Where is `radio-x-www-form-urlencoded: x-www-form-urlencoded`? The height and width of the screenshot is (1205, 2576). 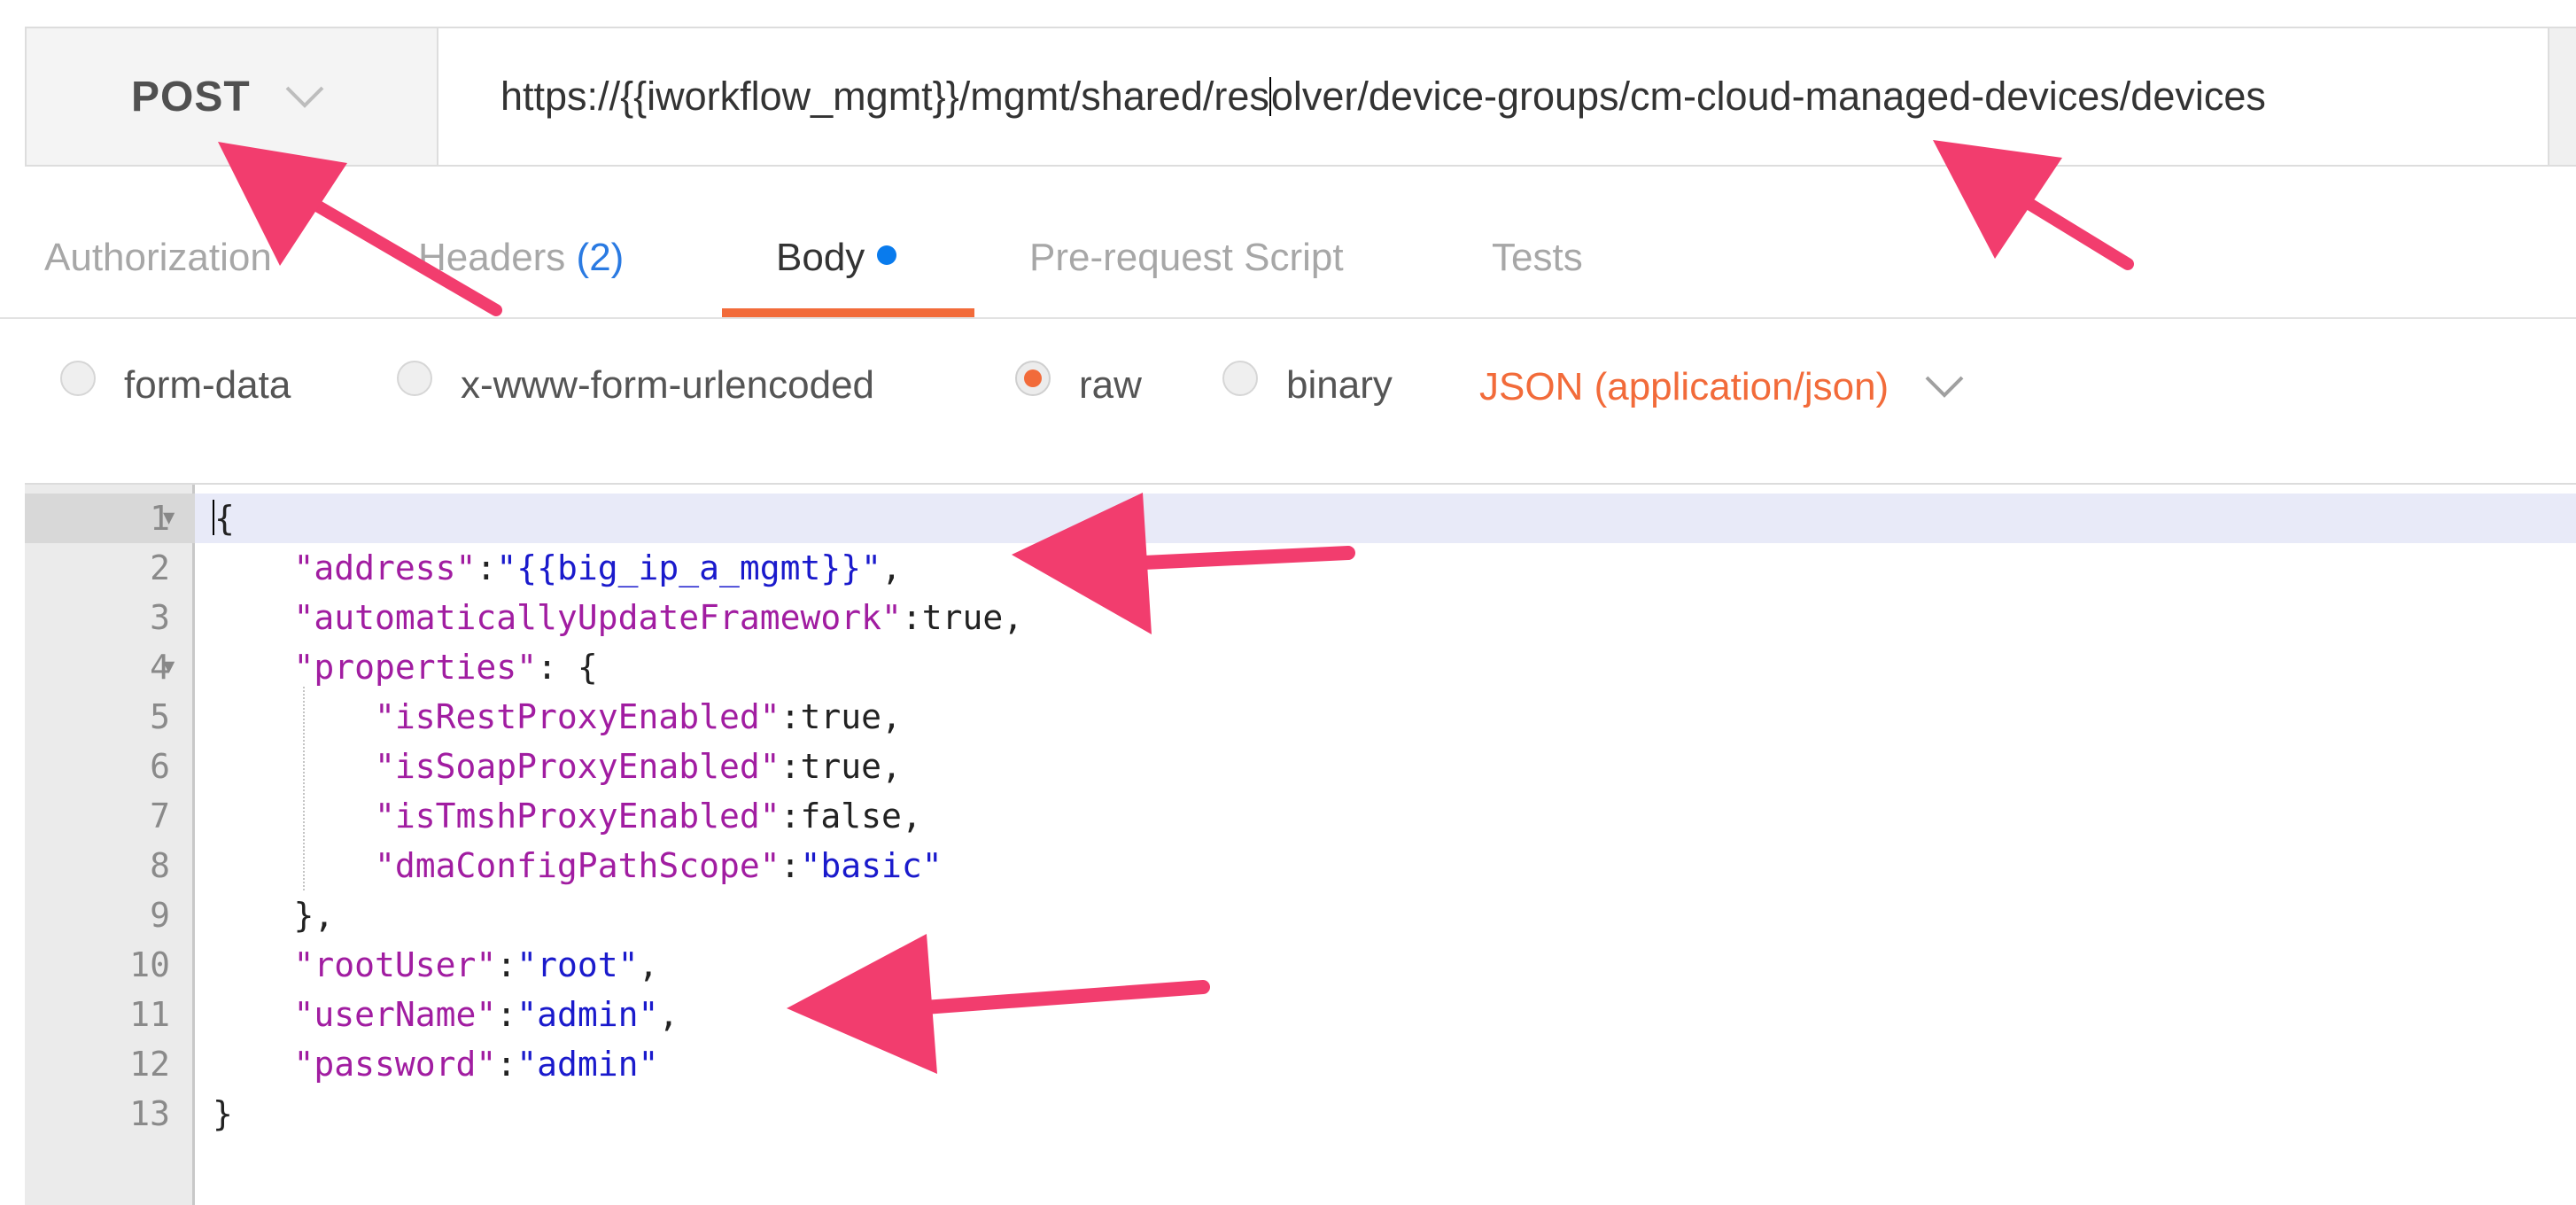
radio-x-www-form-urlencoded: x-www-form-urlencoded is located at coordinates (636, 384).